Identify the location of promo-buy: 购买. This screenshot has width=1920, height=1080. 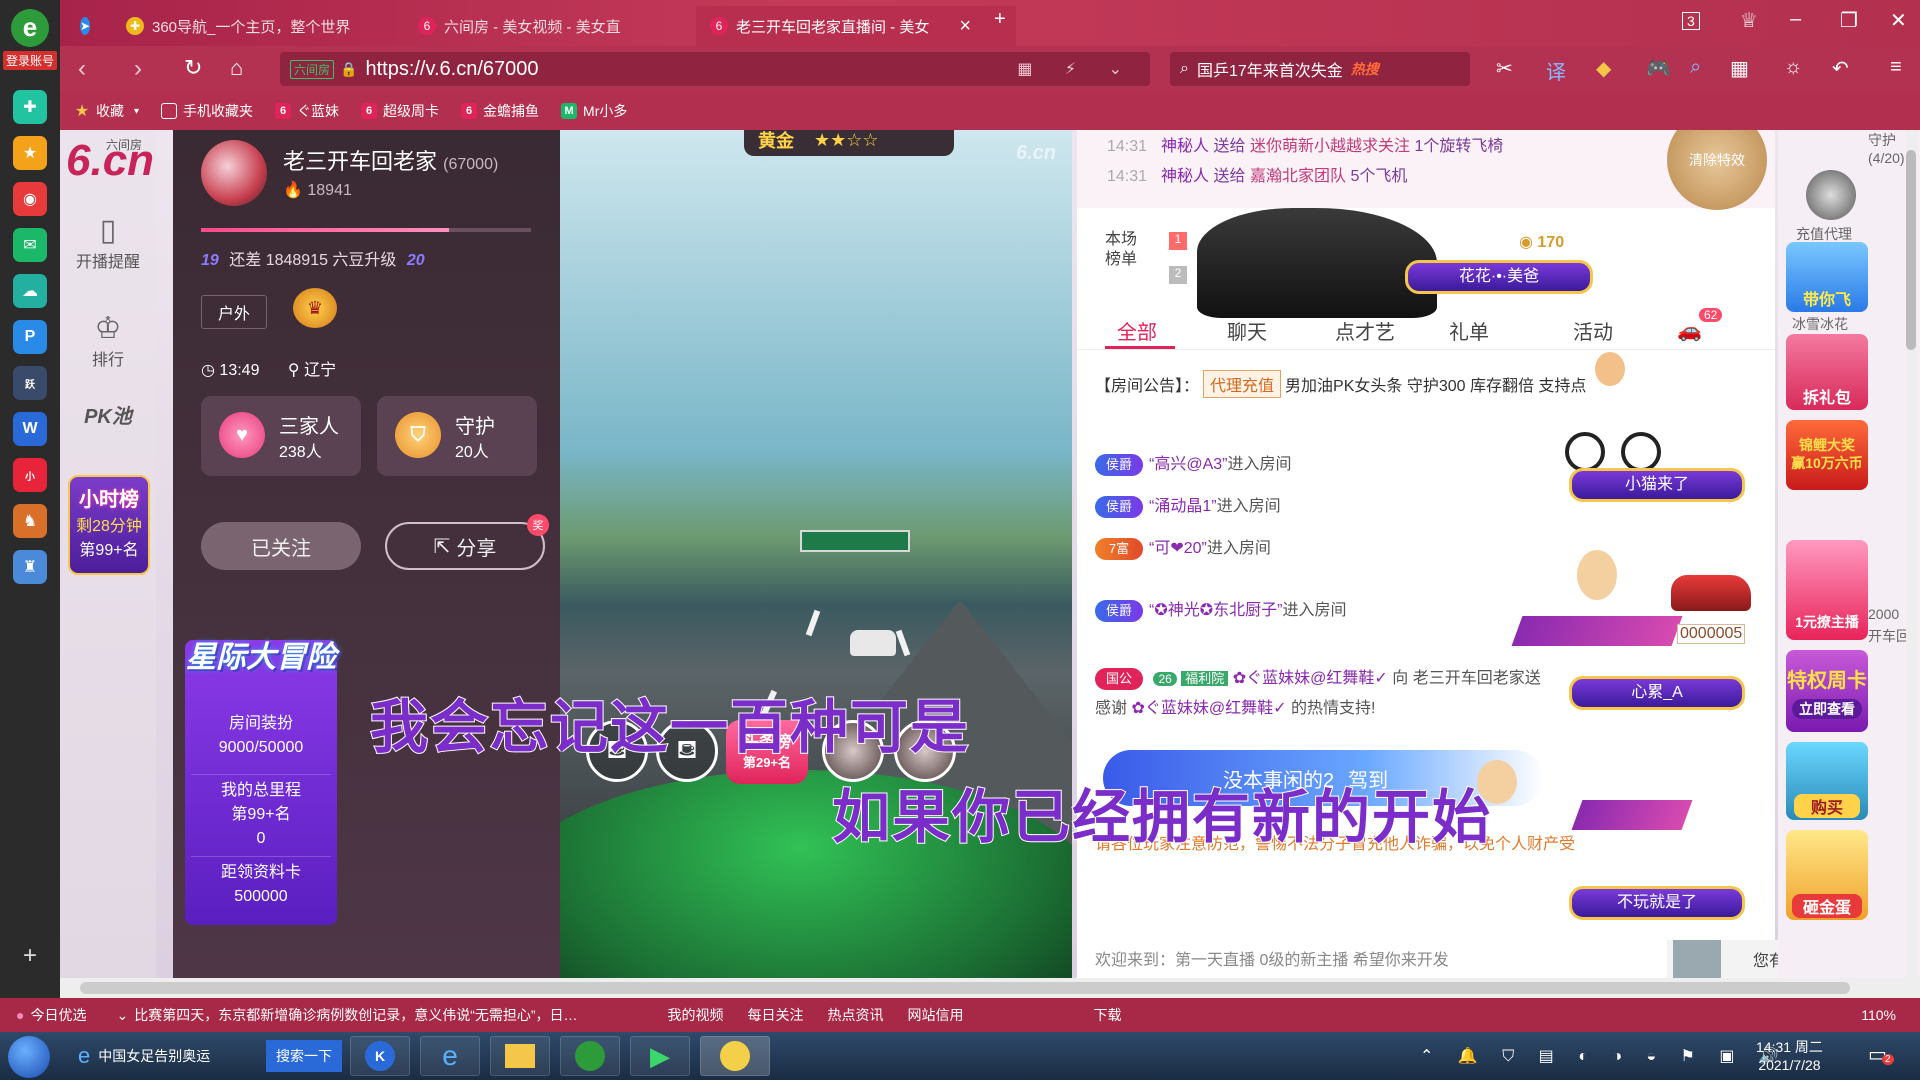
(1827, 781).